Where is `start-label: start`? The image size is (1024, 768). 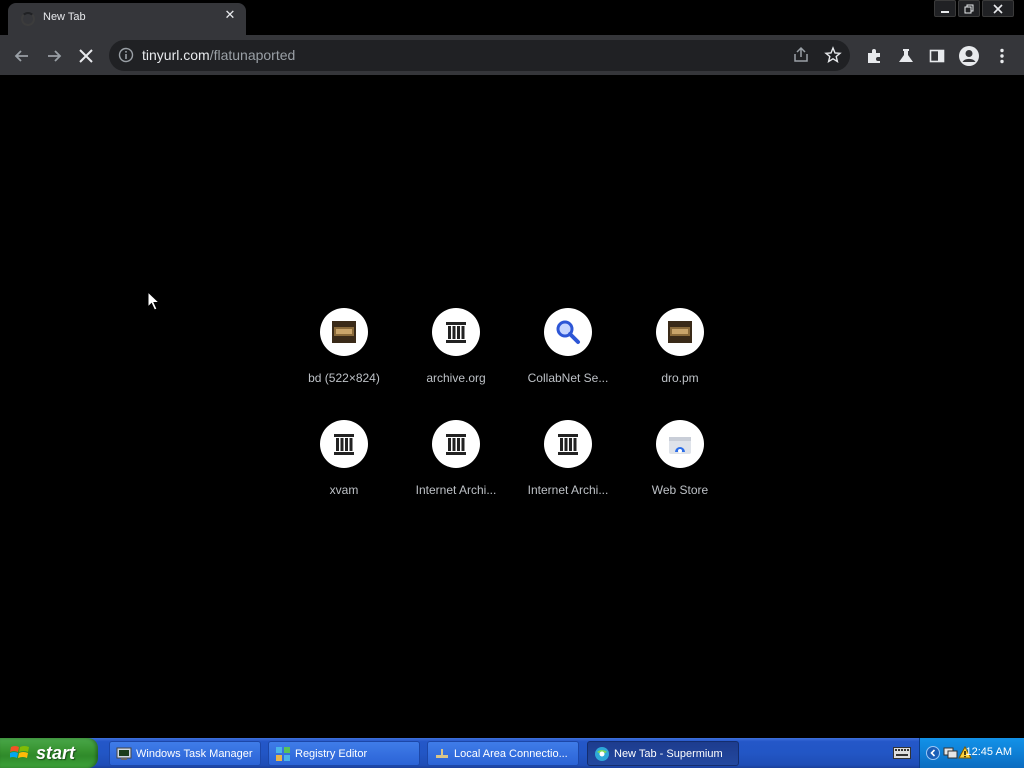 start-label: start is located at coordinates (56, 752).